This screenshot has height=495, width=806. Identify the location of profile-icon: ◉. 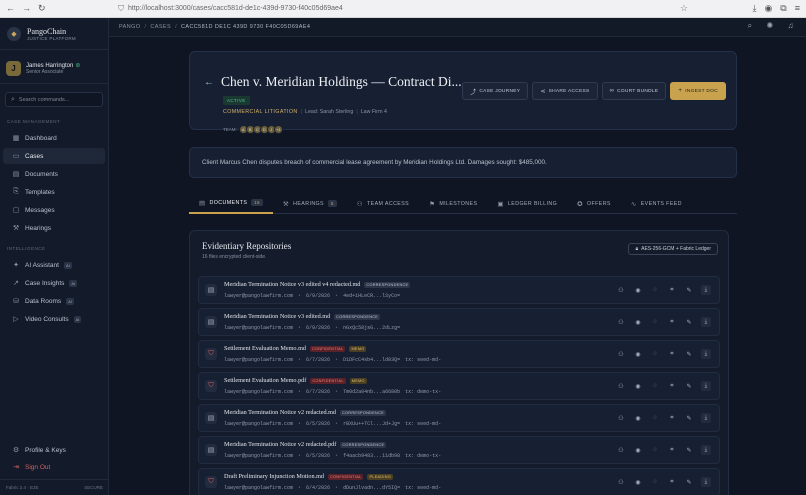
(768, 8).